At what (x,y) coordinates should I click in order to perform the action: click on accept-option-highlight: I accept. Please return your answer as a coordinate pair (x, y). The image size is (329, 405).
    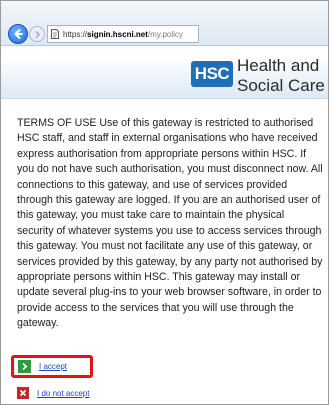
    Looking at the image, I should click on (52, 366).